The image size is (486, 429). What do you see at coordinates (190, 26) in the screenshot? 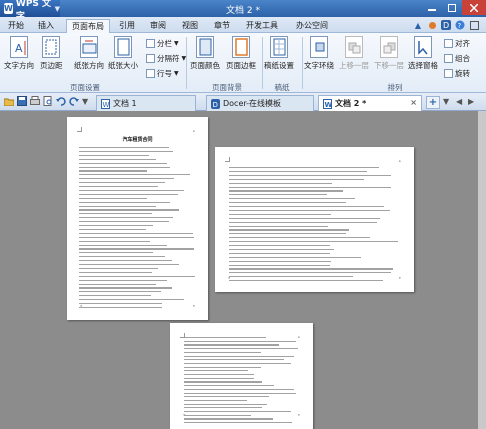
I see `tab-view: 视图` at bounding box center [190, 26].